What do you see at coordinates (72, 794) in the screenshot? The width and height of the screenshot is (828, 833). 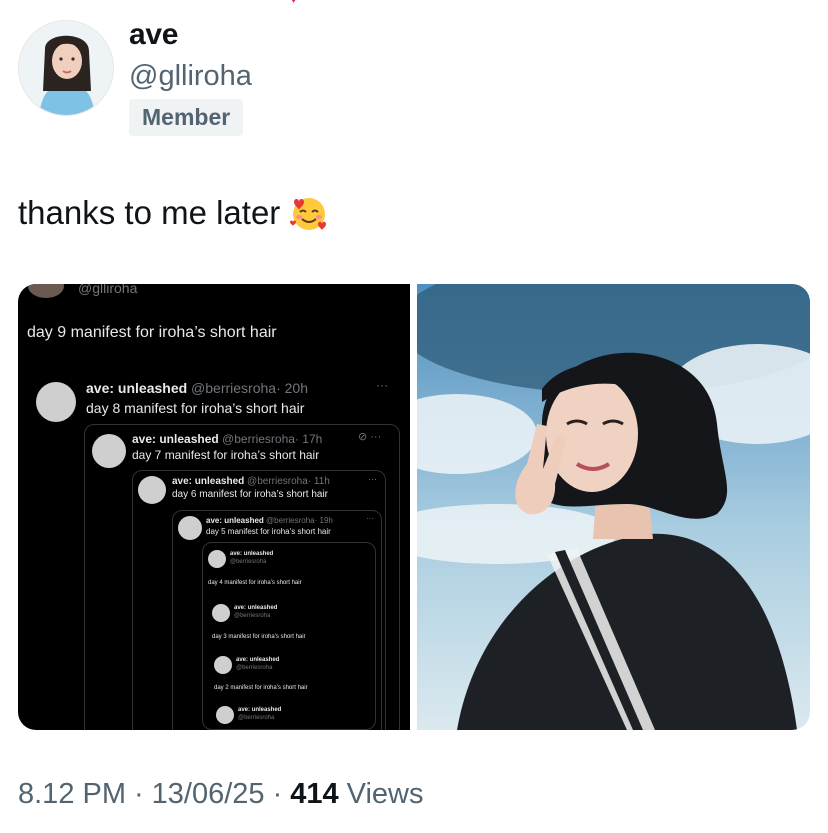 I see `tweet-time: 8.12 PM` at bounding box center [72, 794].